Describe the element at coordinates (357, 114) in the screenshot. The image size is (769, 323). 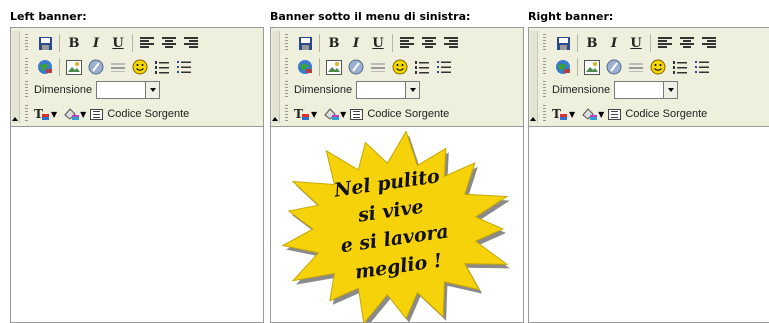
I see `source-code-icon` at that location.